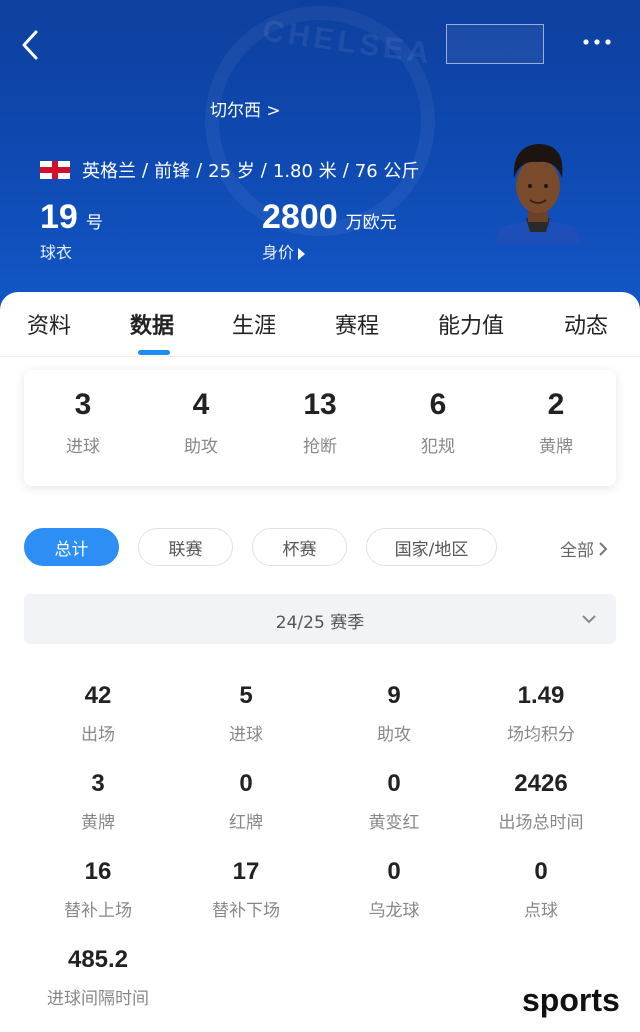  What do you see at coordinates (98, 871) in the screenshot?
I see `stat-value: 16` at bounding box center [98, 871].